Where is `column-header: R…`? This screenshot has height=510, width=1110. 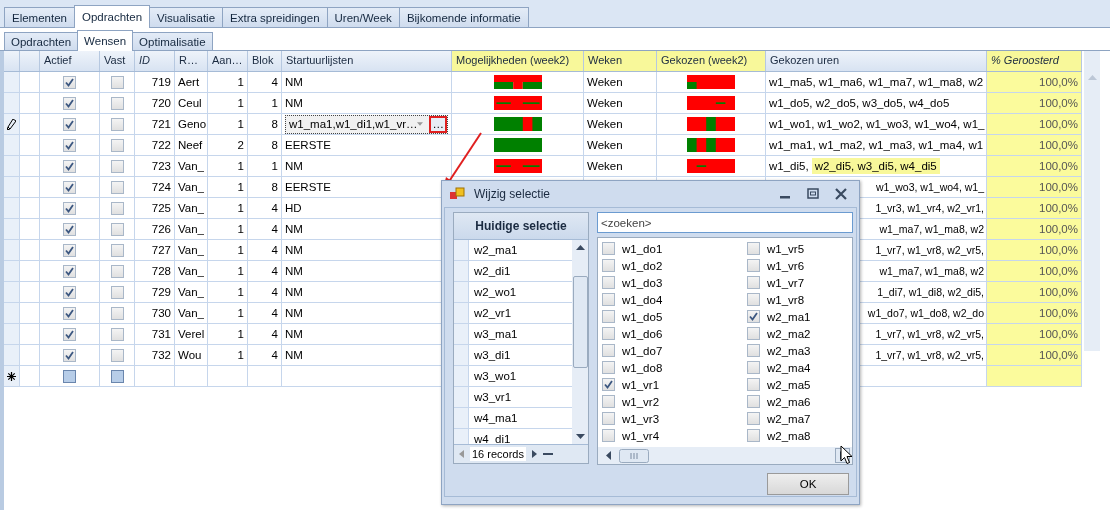
column-header: R… is located at coordinates (191, 61).